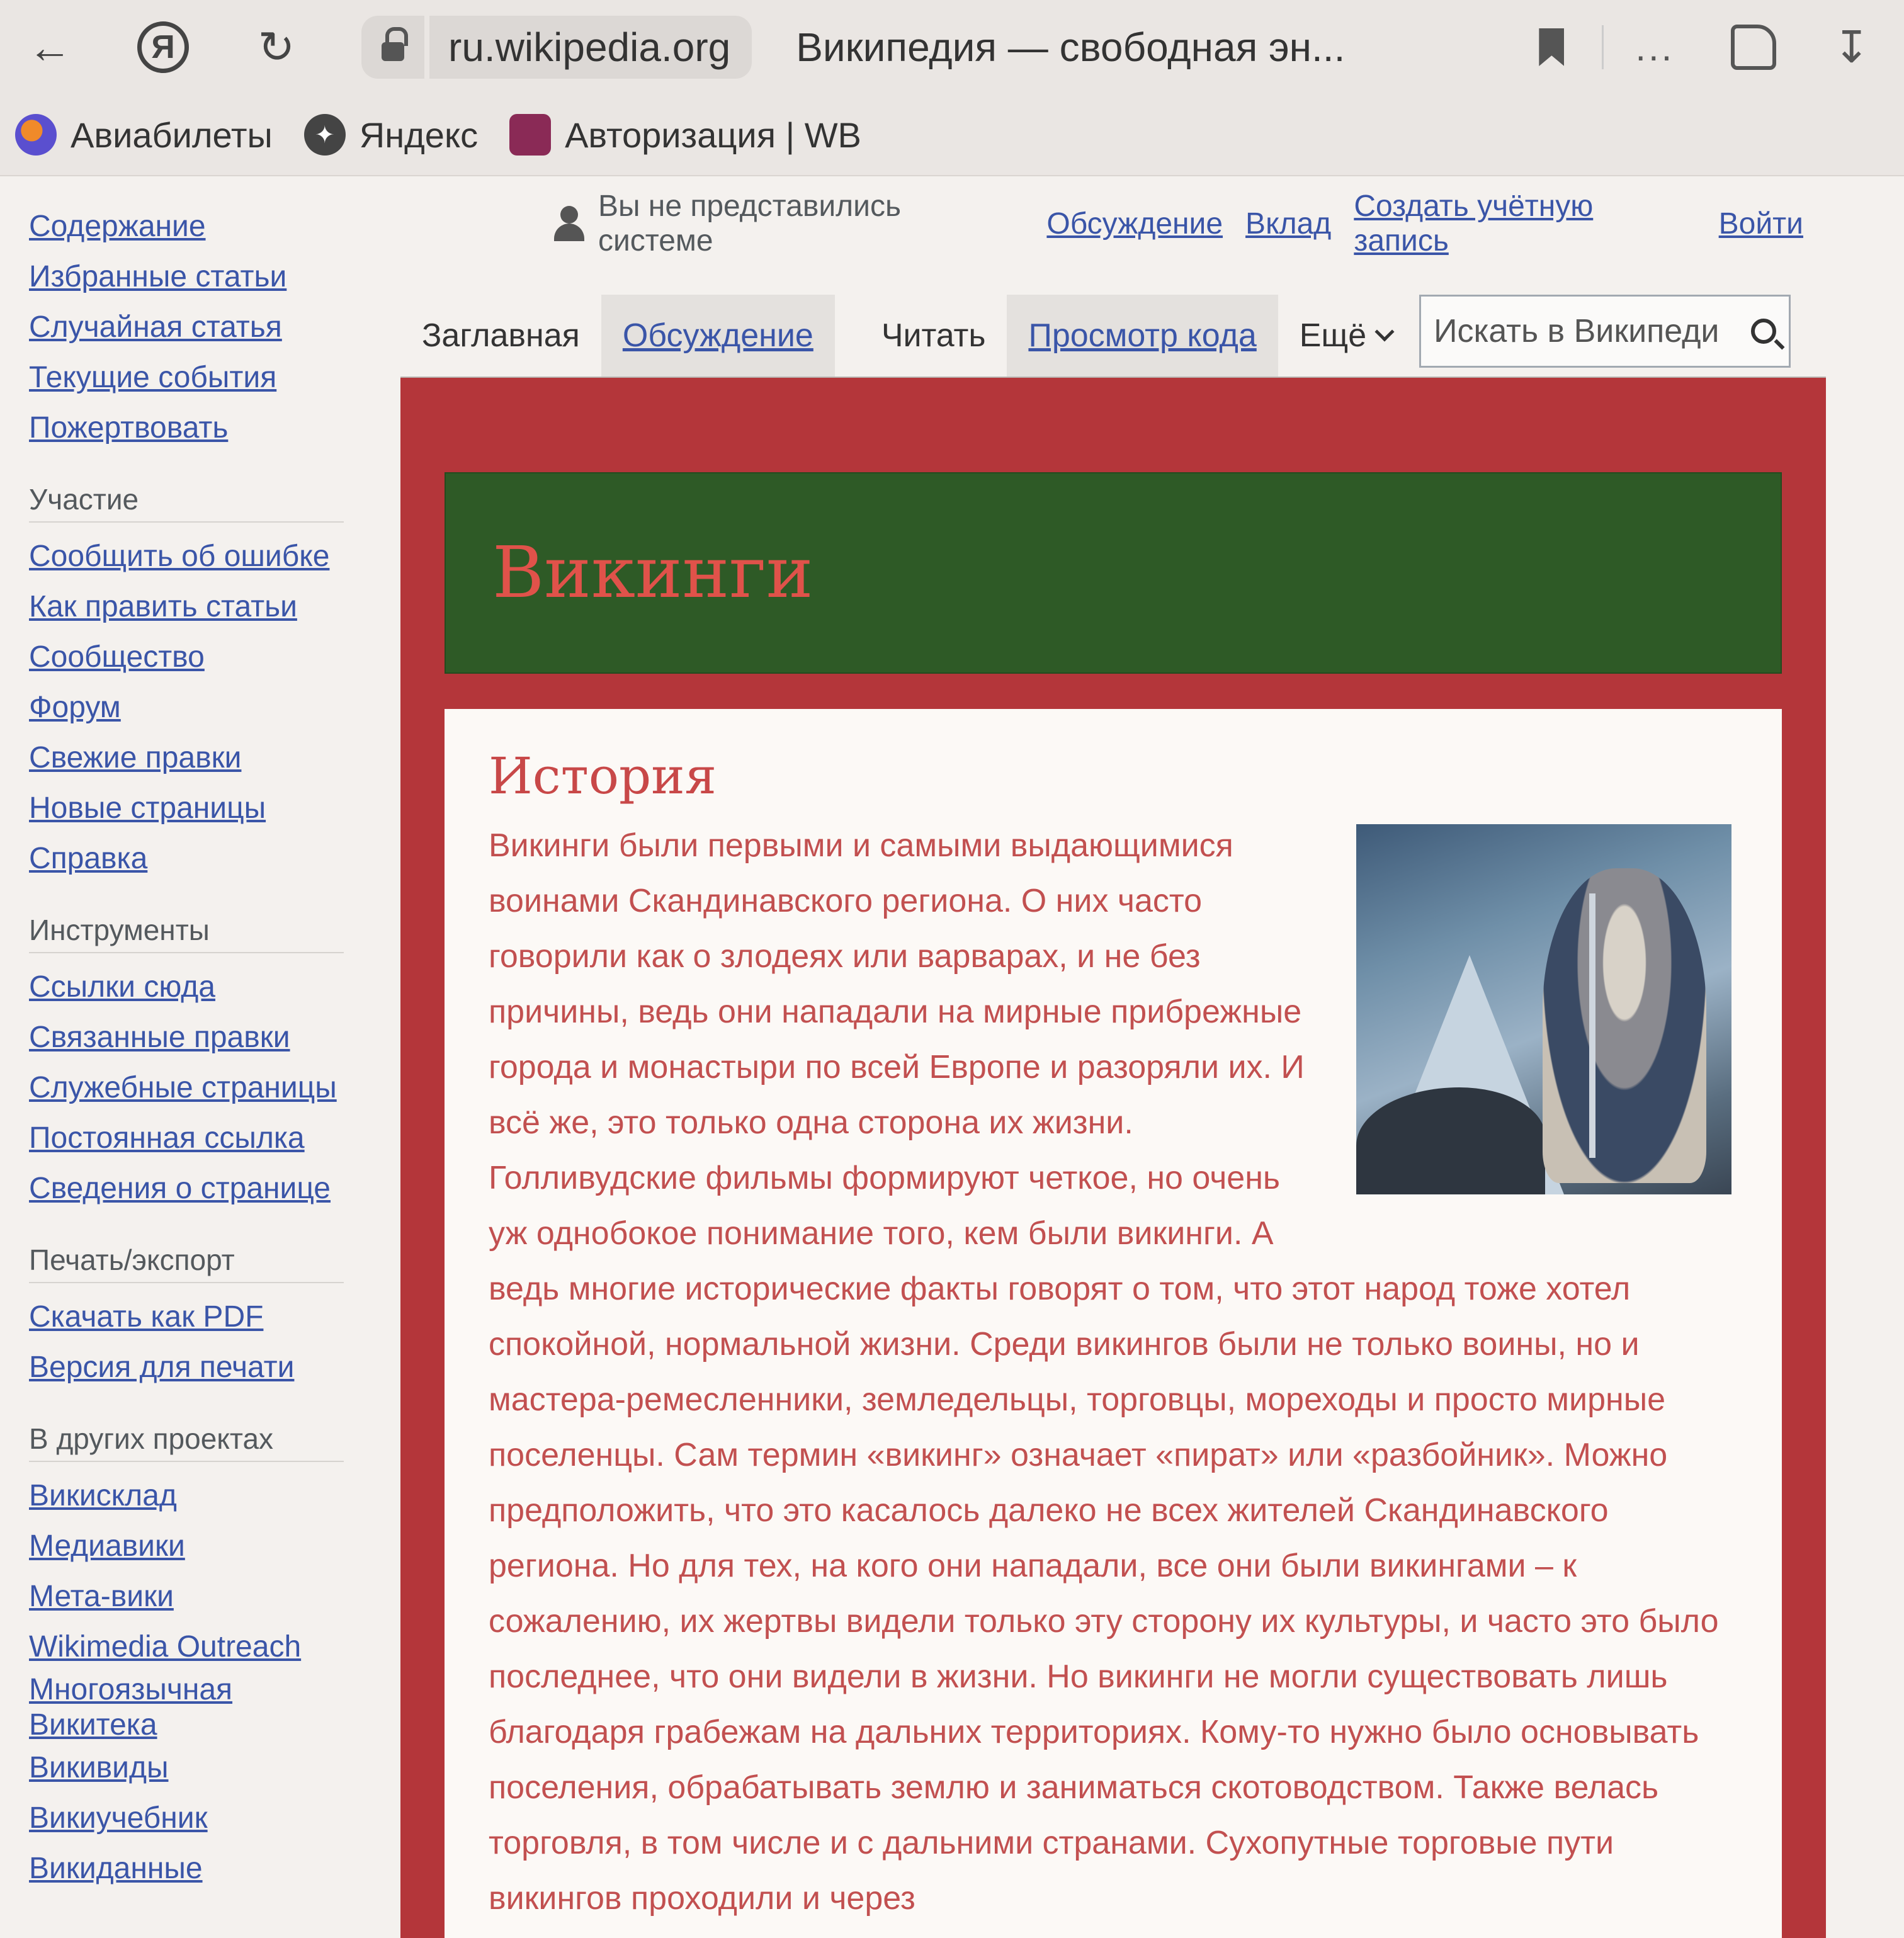 Image resolution: width=1904 pixels, height=1938 pixels. I want to click on user-talk-link: Обсуждение, so click(1134, 224).